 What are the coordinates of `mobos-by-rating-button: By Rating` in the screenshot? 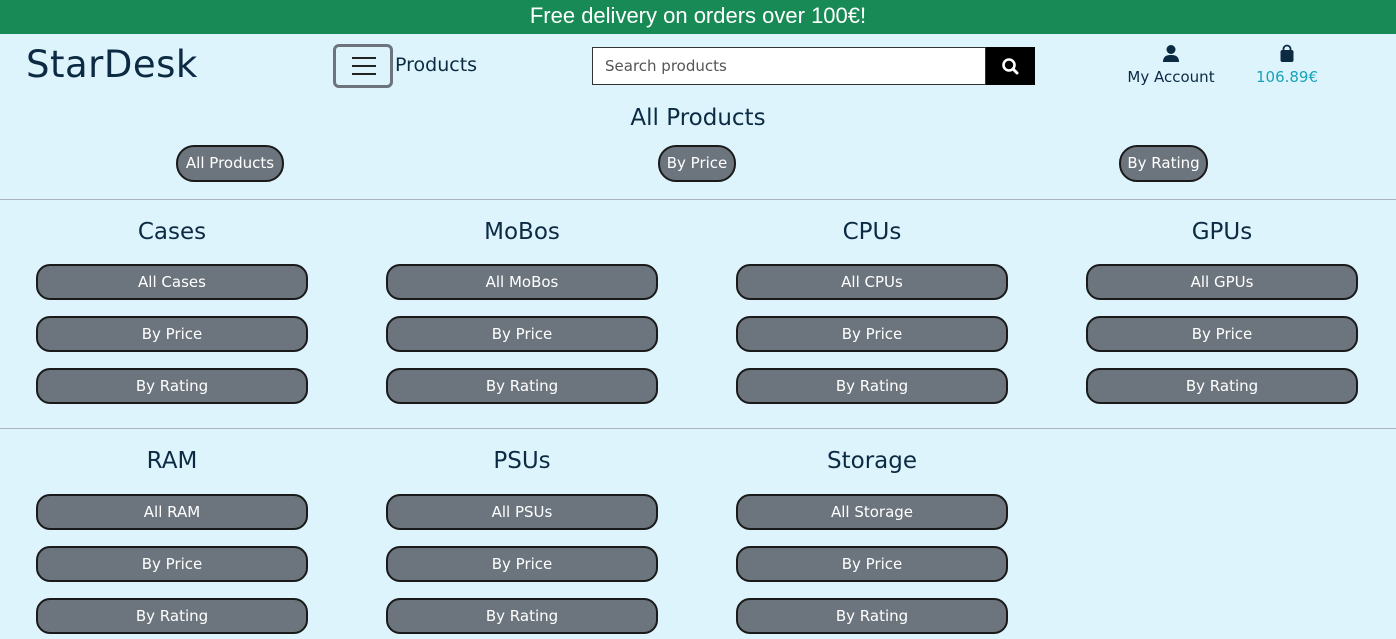 It's located at (522, 386).